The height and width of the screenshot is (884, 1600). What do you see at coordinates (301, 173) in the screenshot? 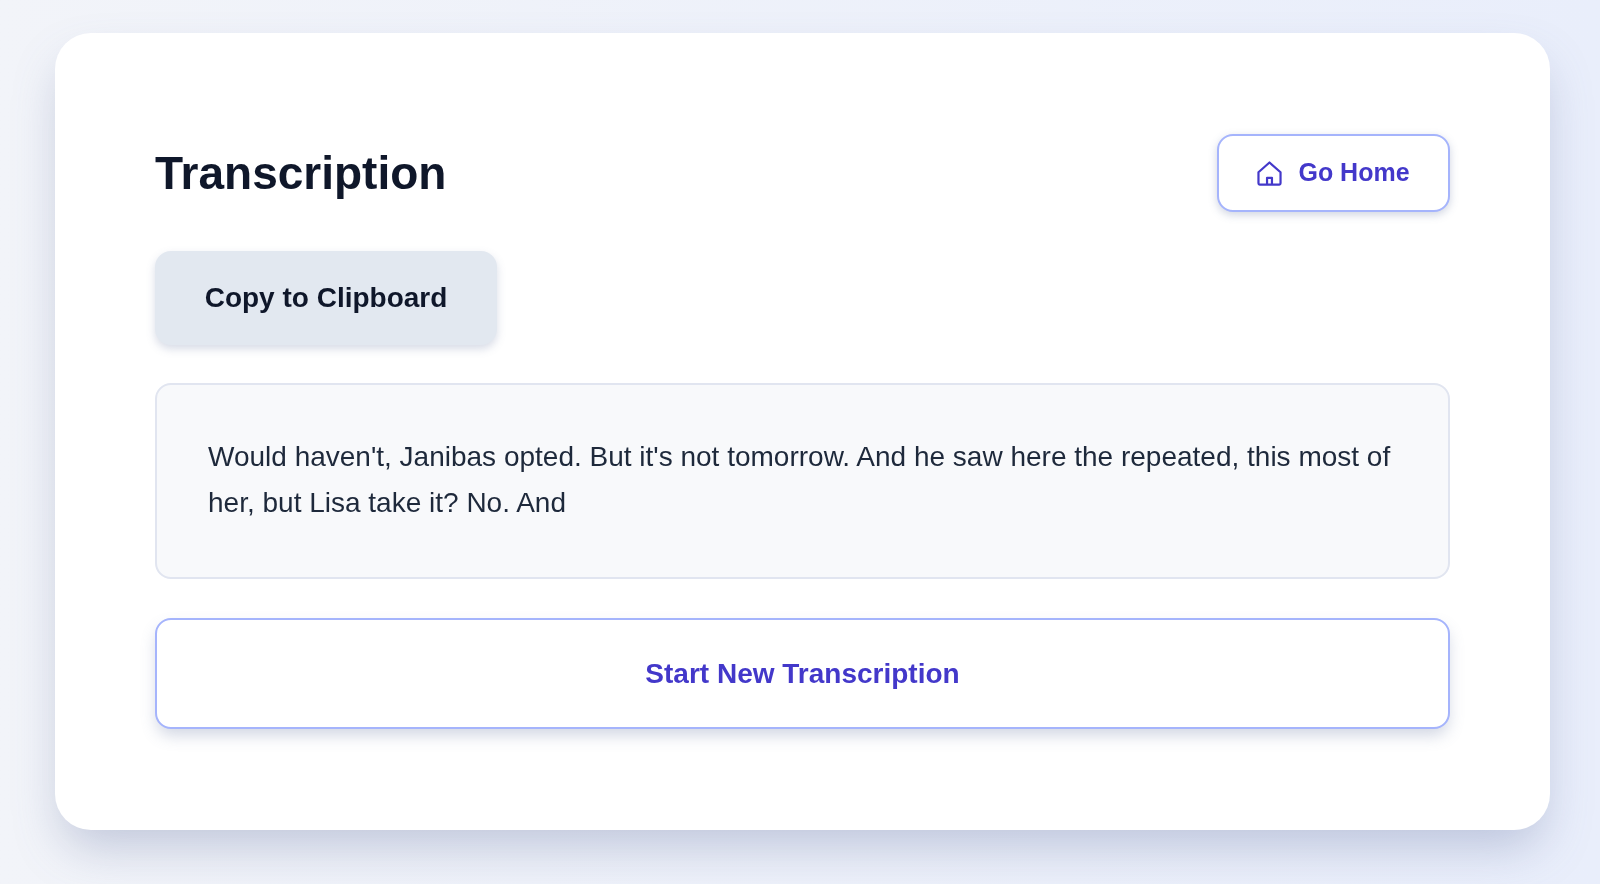
I see `page-title: Transcription` at bounding box center [301, 173].